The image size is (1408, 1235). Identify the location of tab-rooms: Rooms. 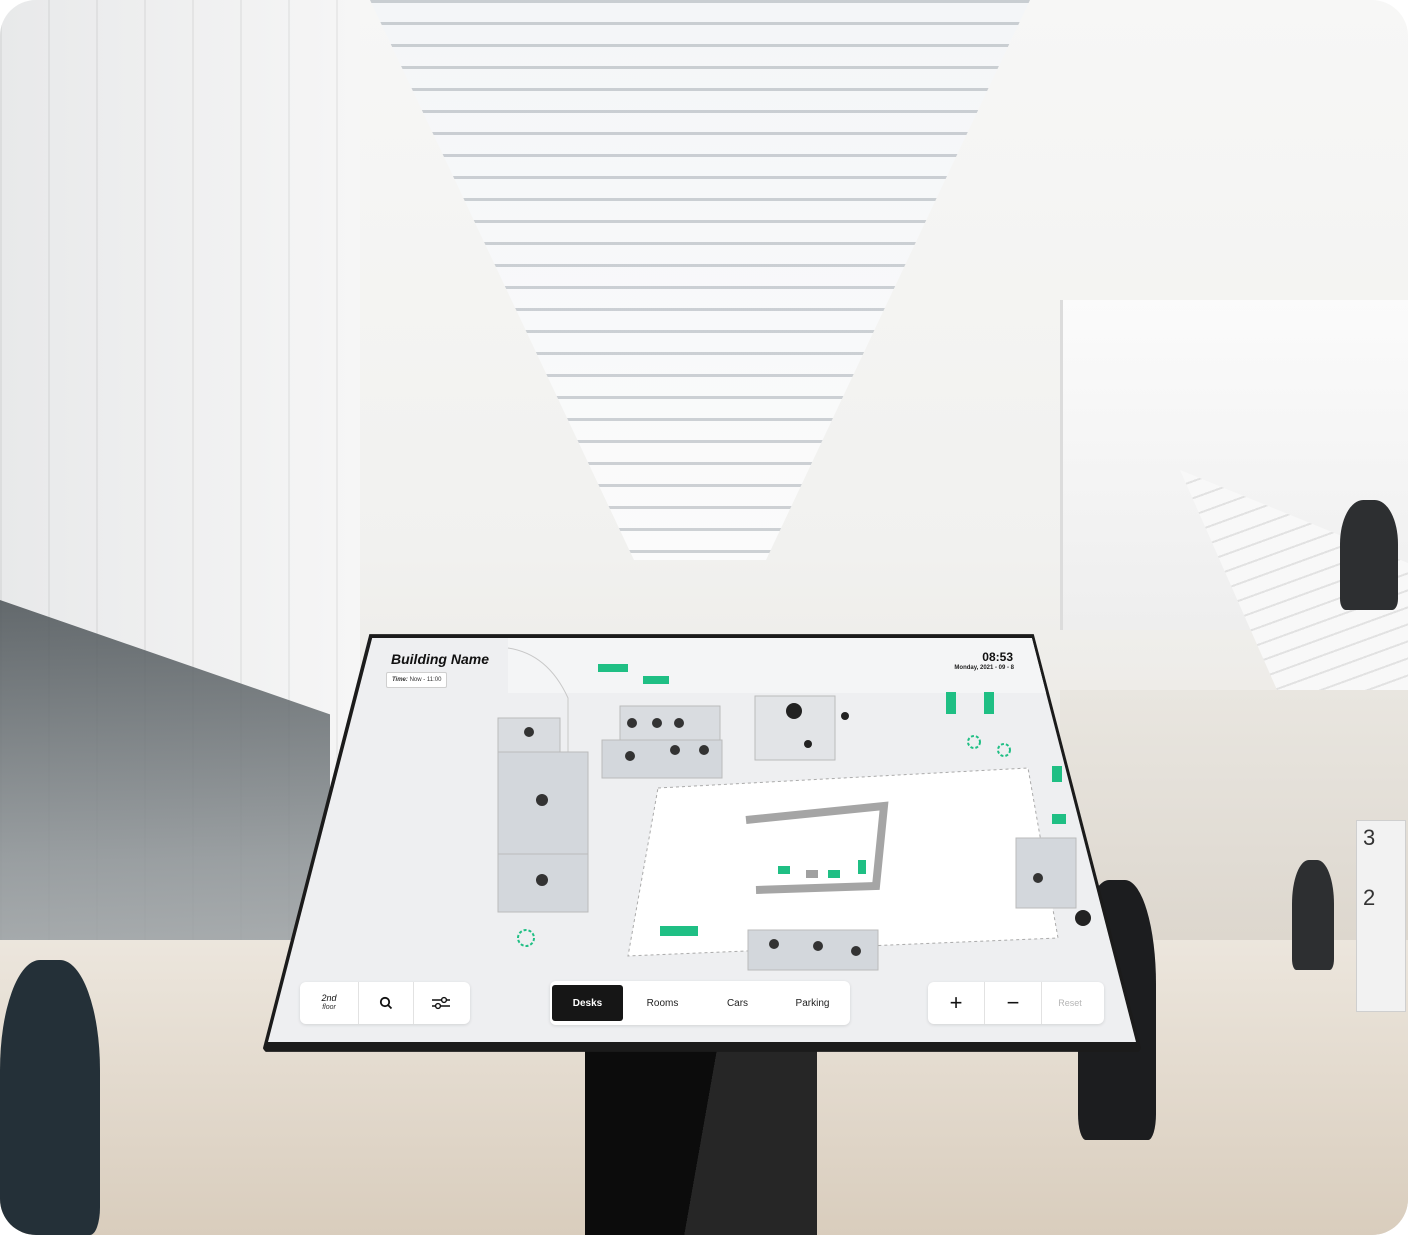
(662, 1003).